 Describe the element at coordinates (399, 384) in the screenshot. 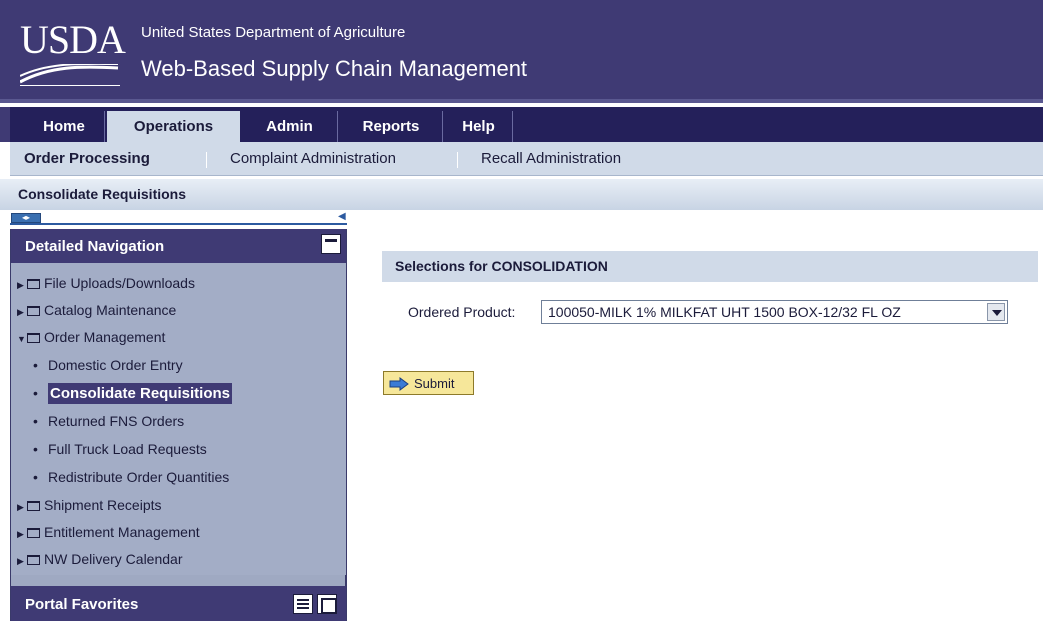

I see `arrow-right-icon` at that location.